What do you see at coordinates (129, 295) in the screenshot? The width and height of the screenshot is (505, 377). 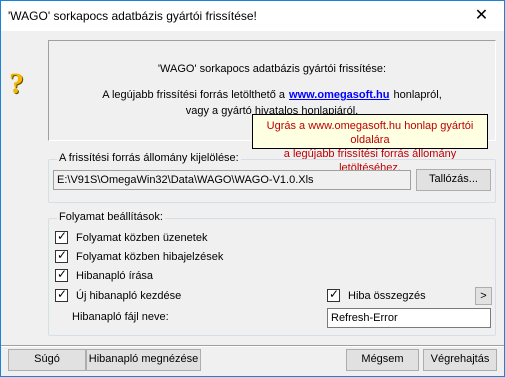 I see `checkbox-label: Új hibanapló kezdése` at bounding box center [129, 295].